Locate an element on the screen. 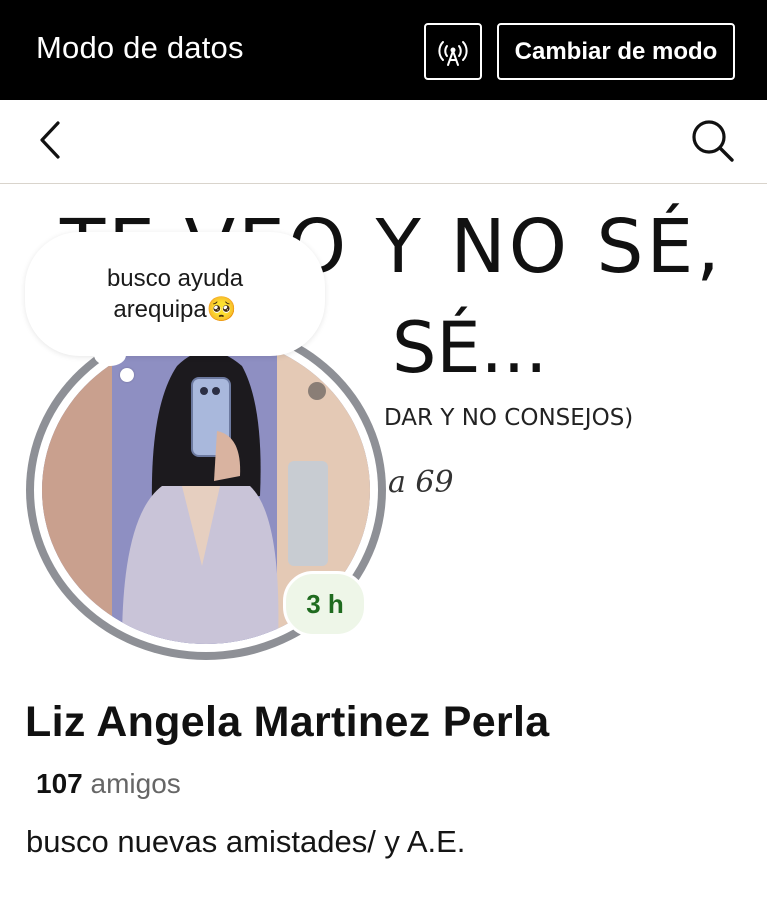 Image resolution: width=767 pixels, height=900 pixels. broadcast-antenna-icon is located at coordinates (453, 53).